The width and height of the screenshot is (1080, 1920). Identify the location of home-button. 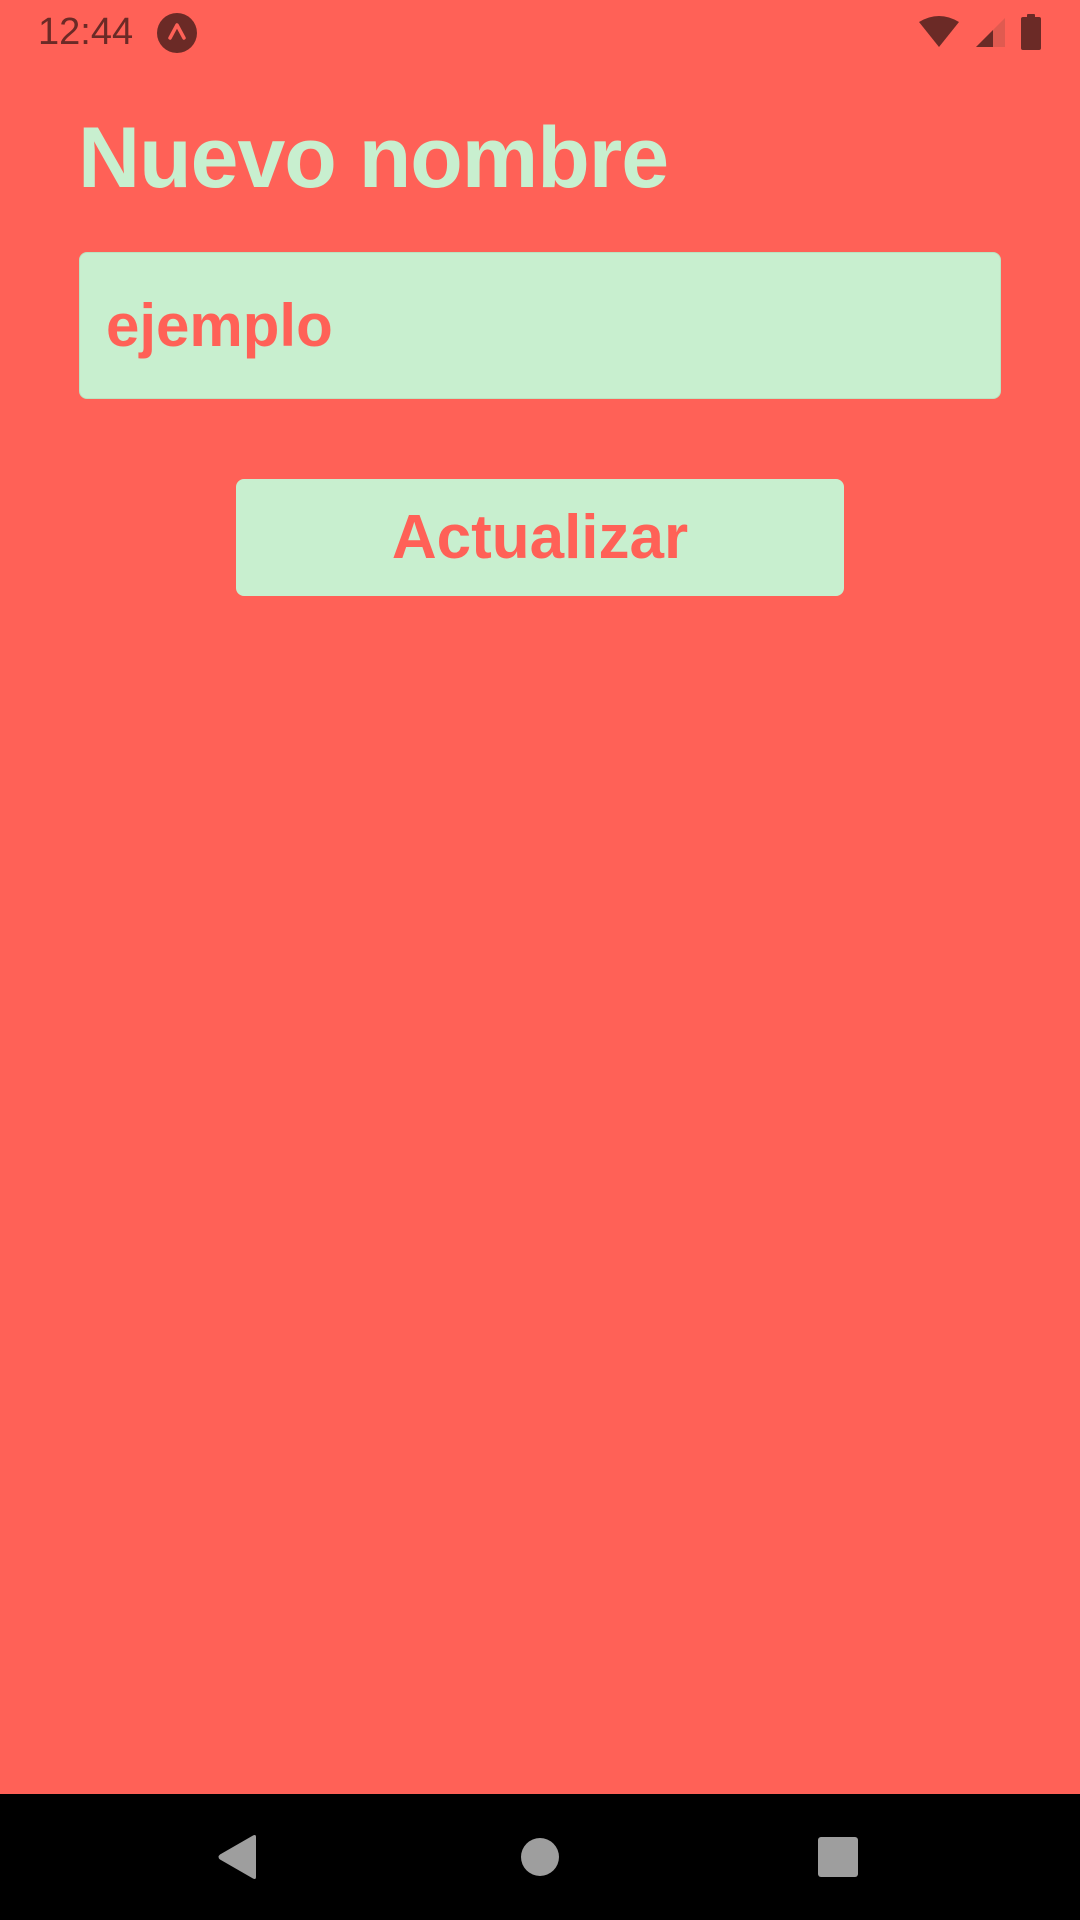
(540, 1857).